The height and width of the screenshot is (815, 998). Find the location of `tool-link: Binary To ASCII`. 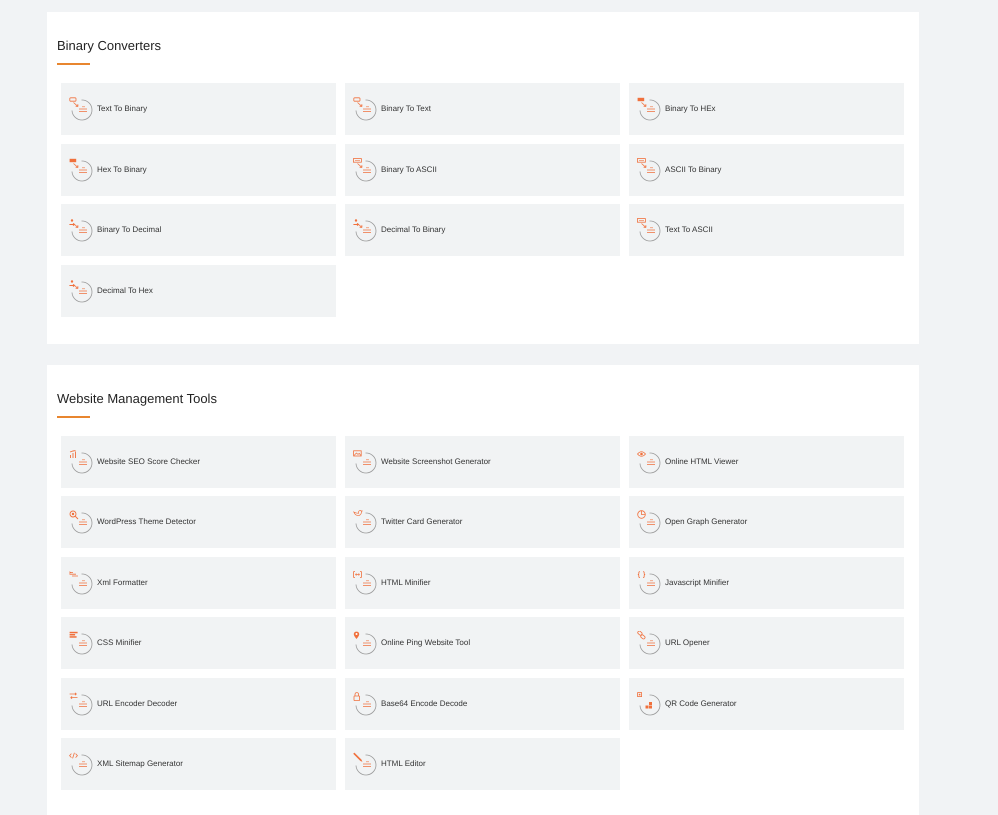

tool-link: Binary To ASCII is located at coordinates (482, 170).